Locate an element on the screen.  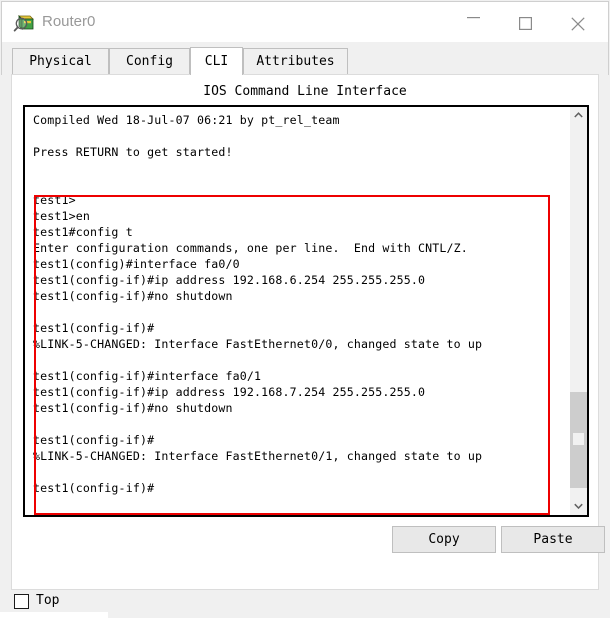
top-checkbox-label: Top is located at coordinates (48, 600).